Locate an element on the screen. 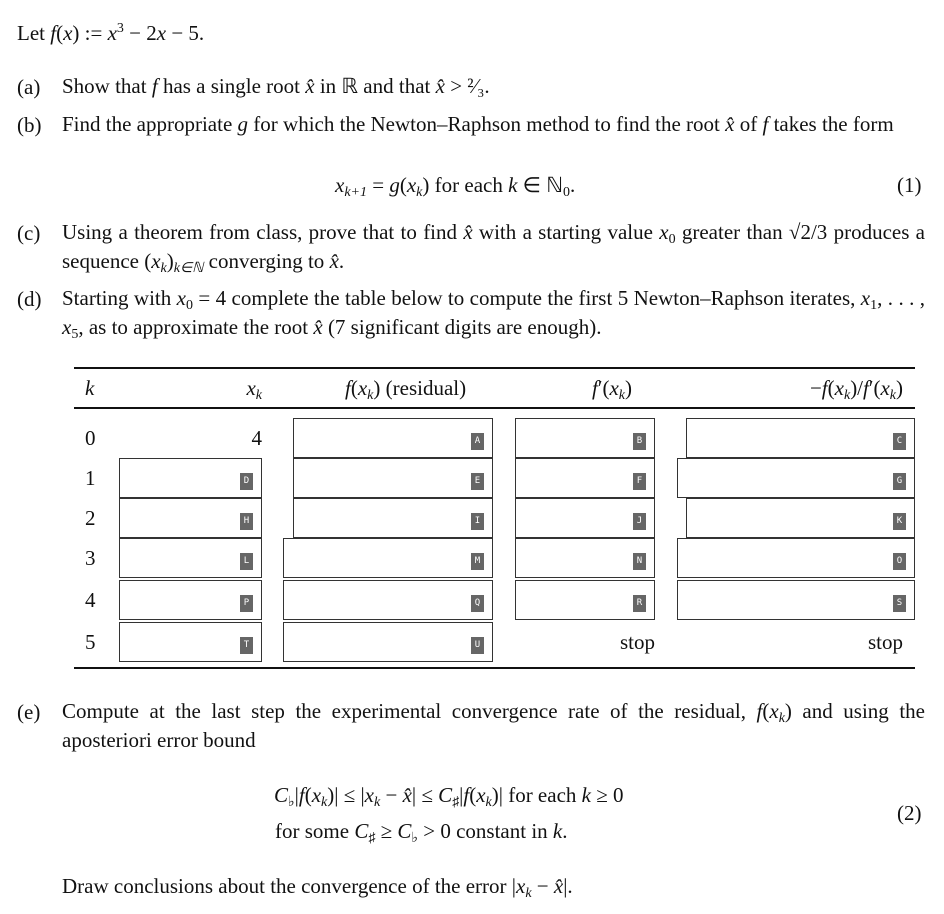  answer-field-tag: J is located at coordinates (639, 521).